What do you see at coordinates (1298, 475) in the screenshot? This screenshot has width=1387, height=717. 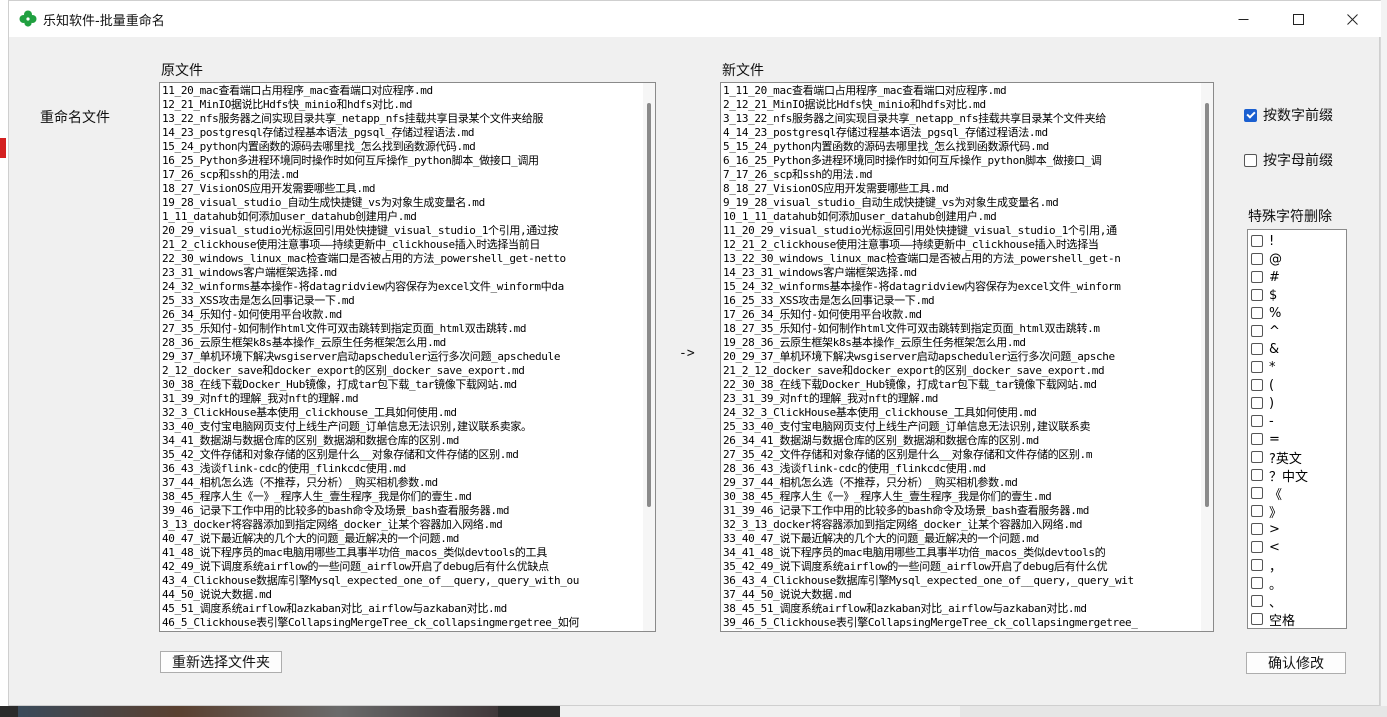 I see `special-char-option: ？中文` at bounding box center [1298, 475].